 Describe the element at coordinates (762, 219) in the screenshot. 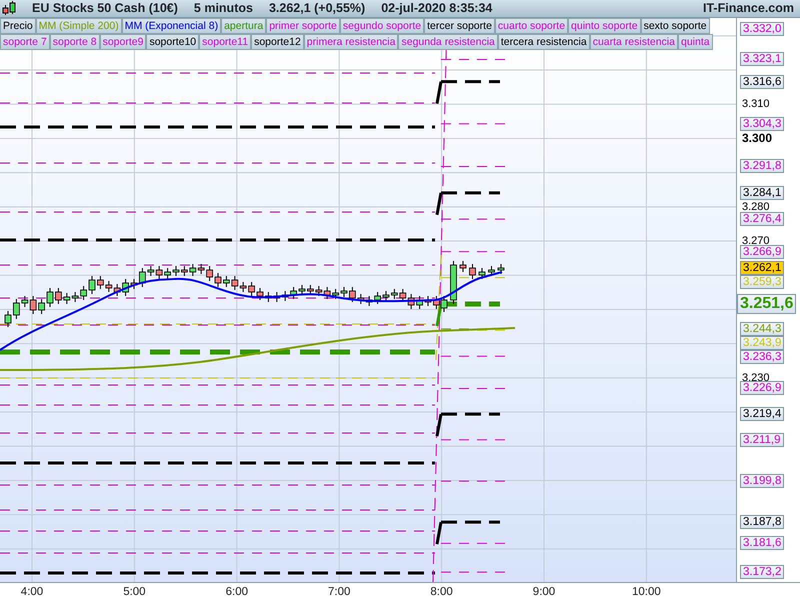

I see `price-label: 3.276,4` at that location.